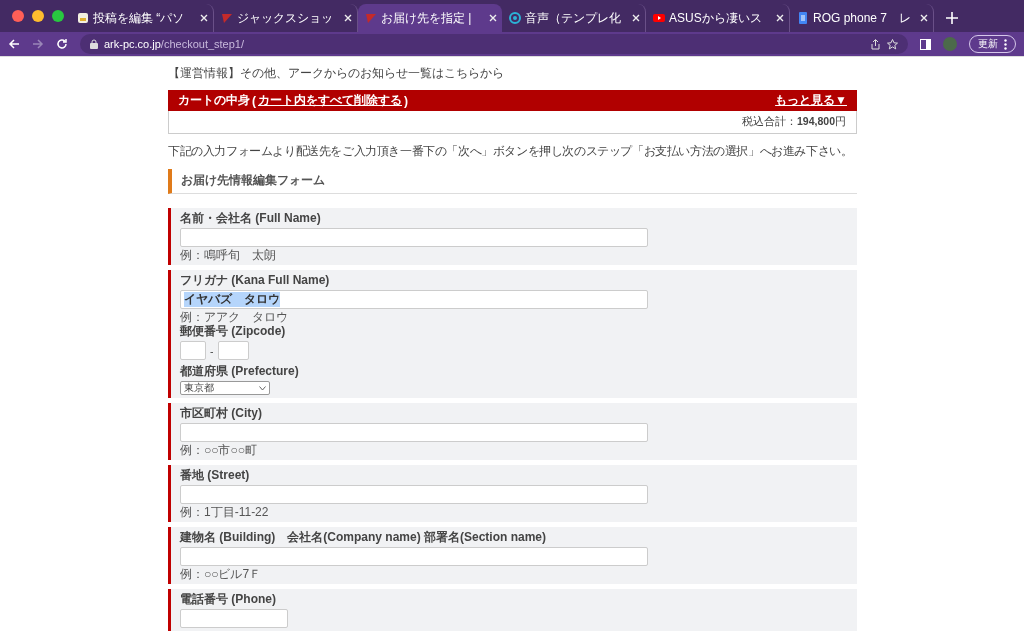 This screenshot has width=1024, height=640. Describe the element at coordinates (215, 475) in the screenshot. I see `field-label: 番地 (Street)` at that location.